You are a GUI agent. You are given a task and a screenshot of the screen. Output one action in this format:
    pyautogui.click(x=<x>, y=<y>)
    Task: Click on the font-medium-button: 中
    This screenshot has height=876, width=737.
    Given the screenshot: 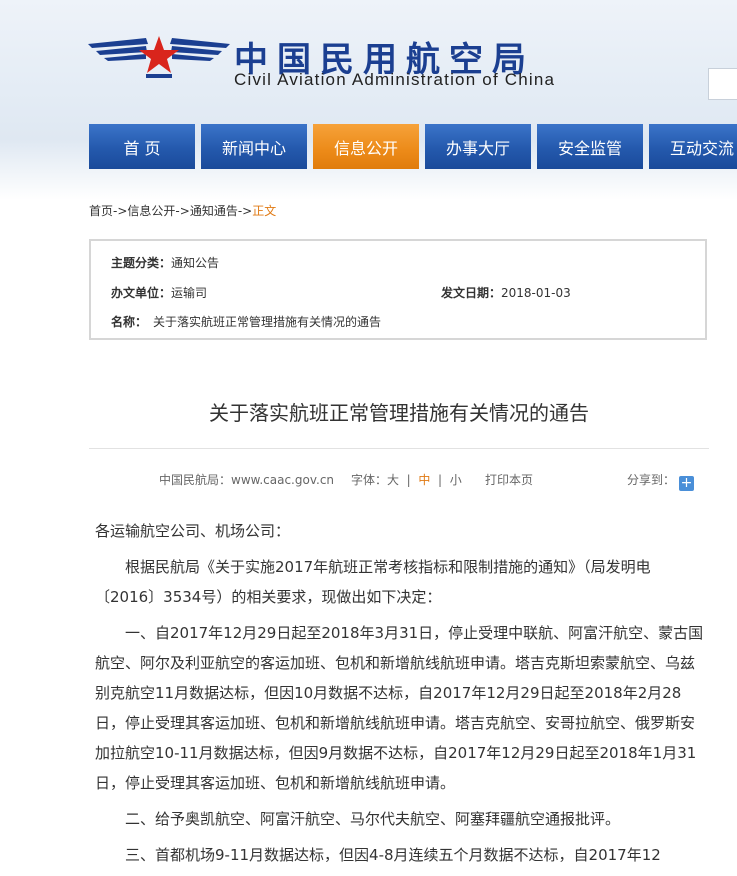 What is the action you would take?
    pyautogui.click(x=424, y=480)
    